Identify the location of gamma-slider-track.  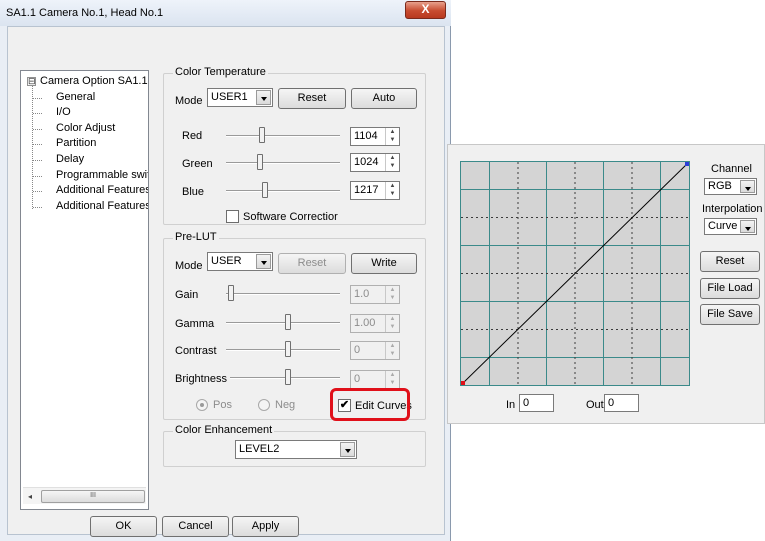
(283, 323).